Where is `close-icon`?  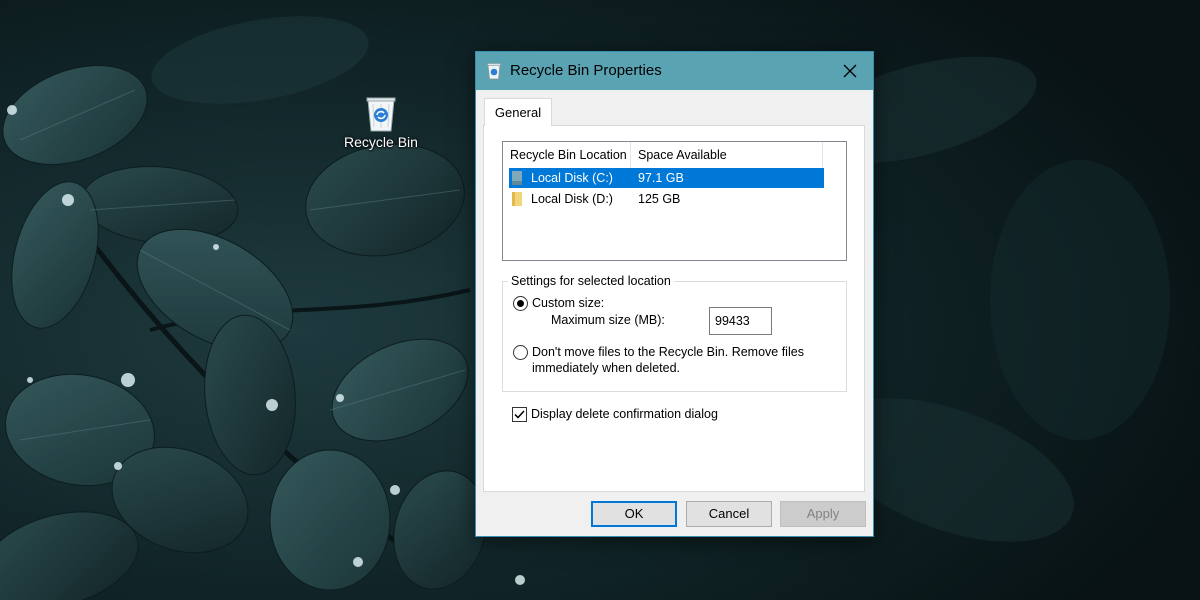 close-icon is located at coordinates (850, 71).